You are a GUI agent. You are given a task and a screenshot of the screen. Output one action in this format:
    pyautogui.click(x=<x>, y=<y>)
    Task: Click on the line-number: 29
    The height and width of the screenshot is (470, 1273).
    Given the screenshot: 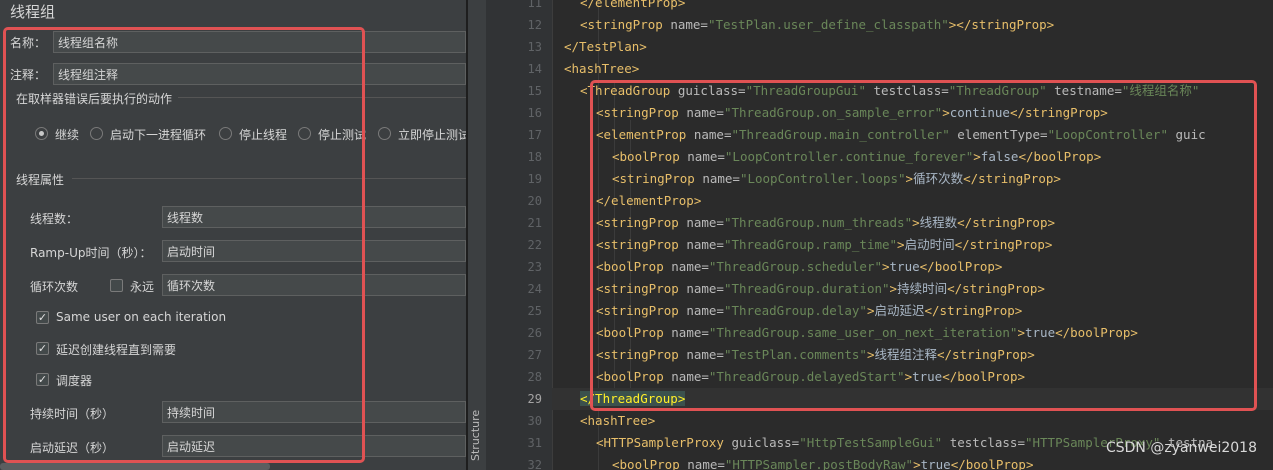 What is the action you would take?
    pyautogui.click(x=534, y=399)
    